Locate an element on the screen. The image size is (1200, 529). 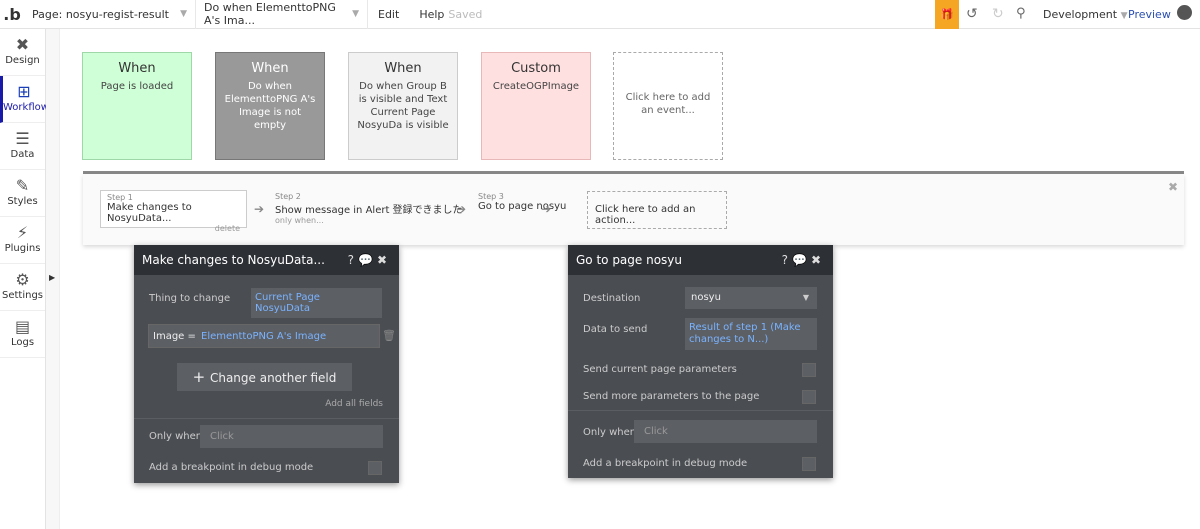
help-menu: Help is located at coordinates (428, 14).